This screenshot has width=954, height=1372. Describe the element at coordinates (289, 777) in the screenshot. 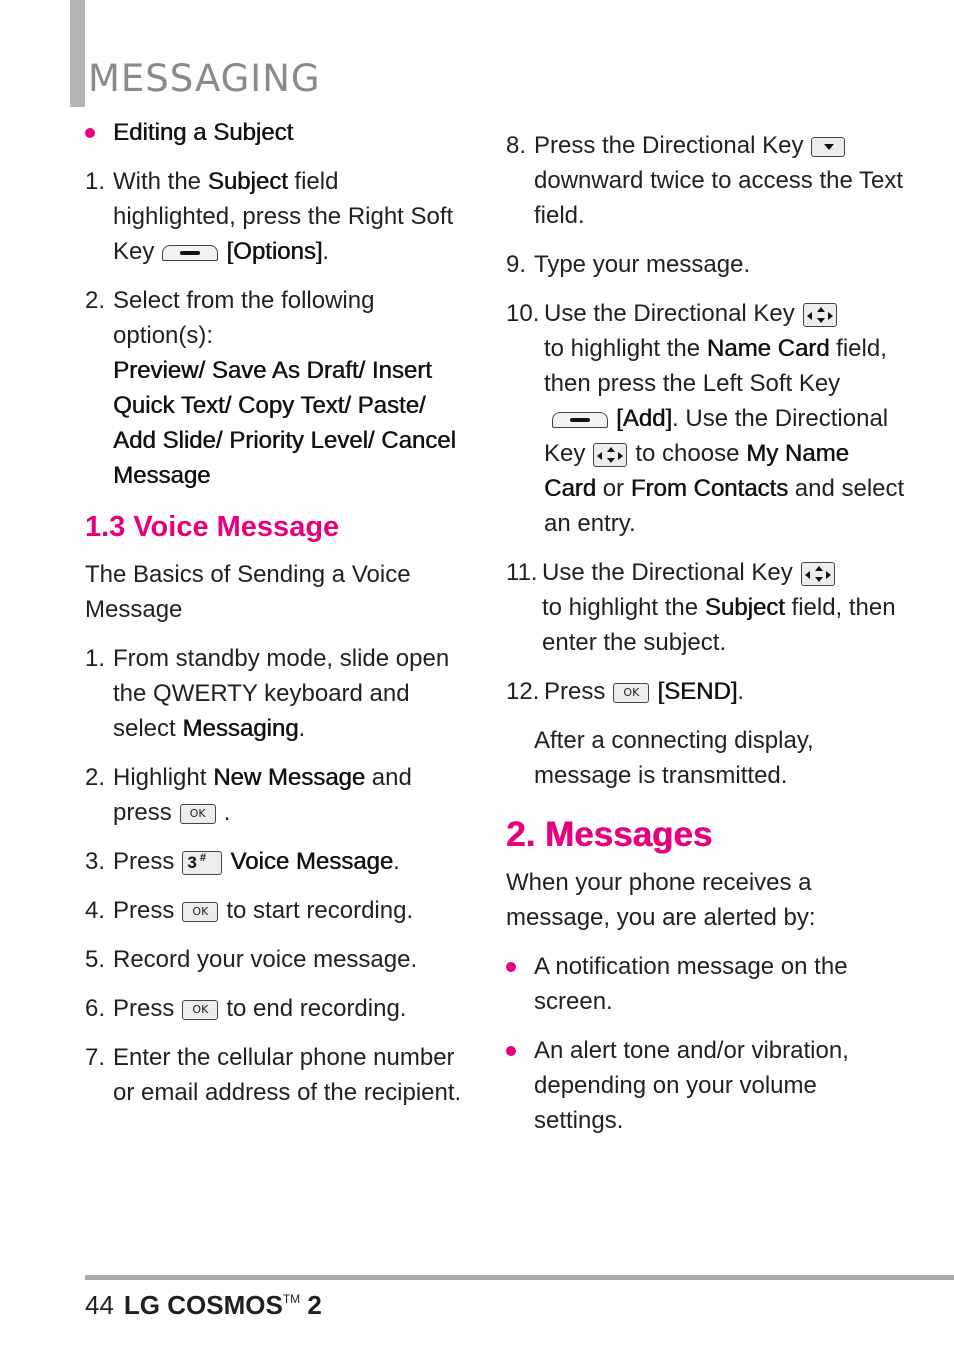

I see `bold-text: New Message` at that location.